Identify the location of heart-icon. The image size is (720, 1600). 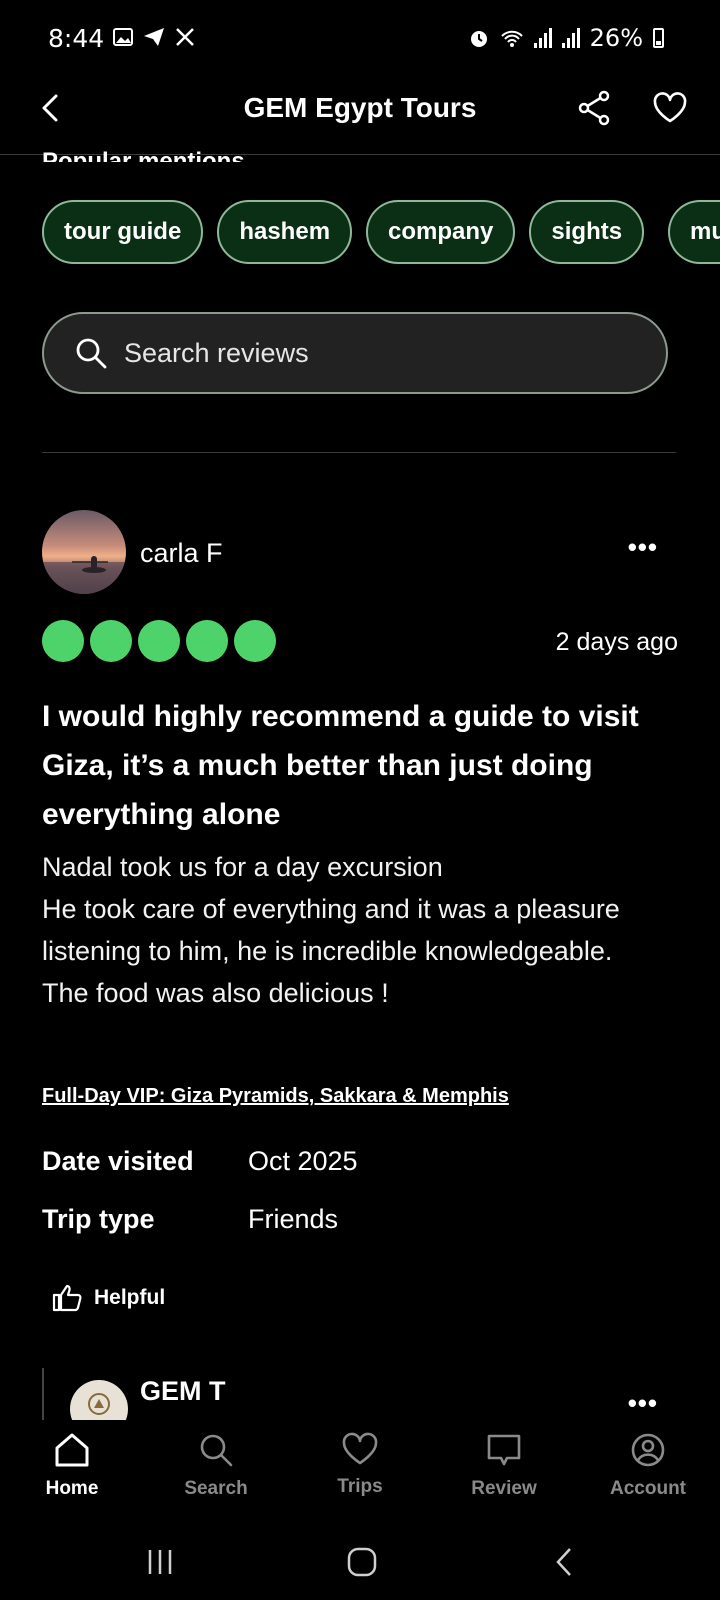
(360, 1448).